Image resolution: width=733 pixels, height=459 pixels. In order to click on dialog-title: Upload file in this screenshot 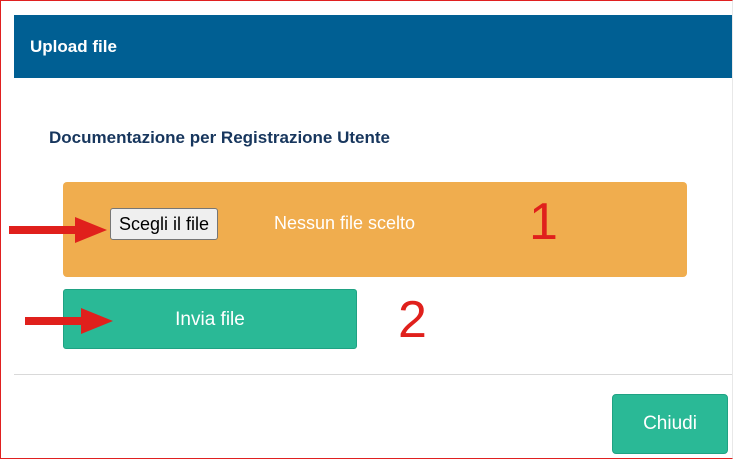, I will do `click(73, 46)`.